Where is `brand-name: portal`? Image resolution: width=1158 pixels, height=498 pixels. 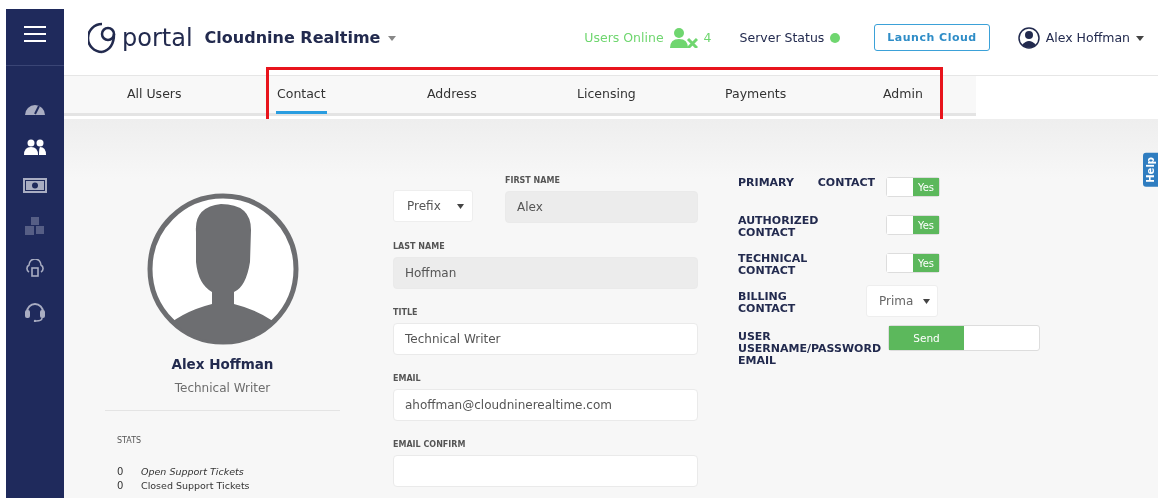 brand-name: portal is located at coordinates (157, 37).